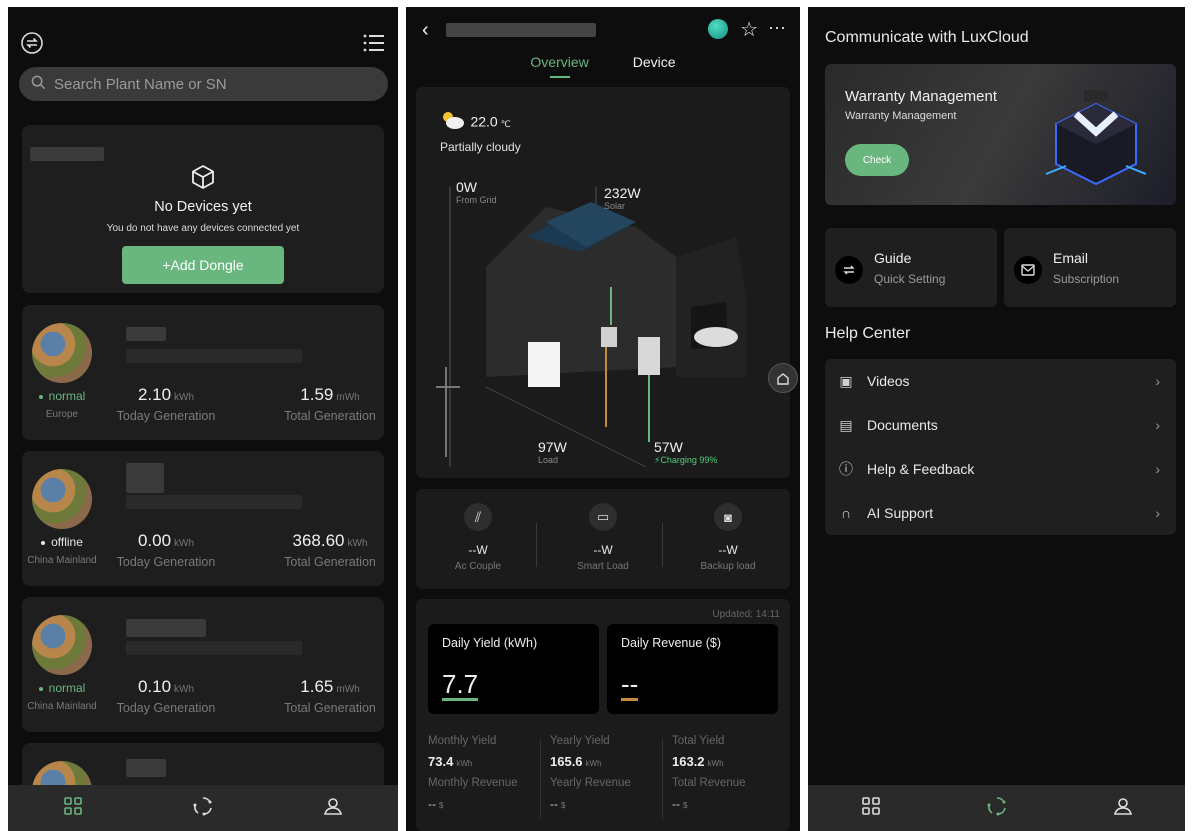 This screenshot has width=1192, height=831. I want to click on email-card: Email Subscription, so click(1090, 267).